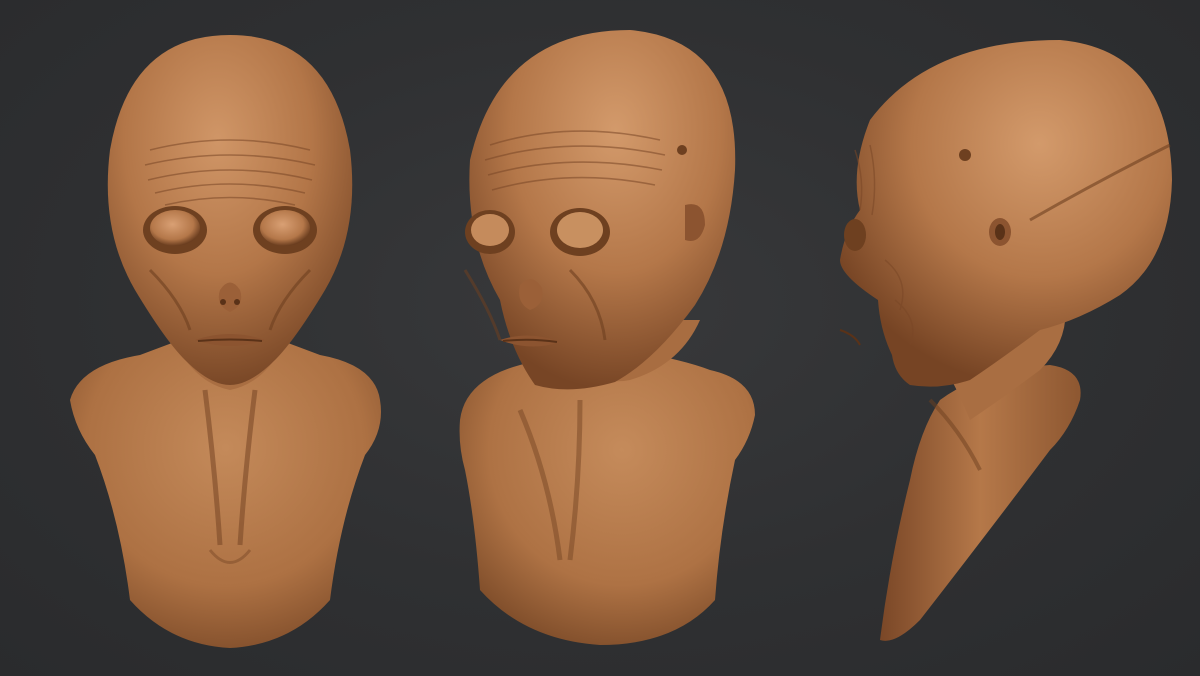  What do you see at coordinates (855, 235) in the screenshot?
I see `eye` at bounding box center [855, 235].